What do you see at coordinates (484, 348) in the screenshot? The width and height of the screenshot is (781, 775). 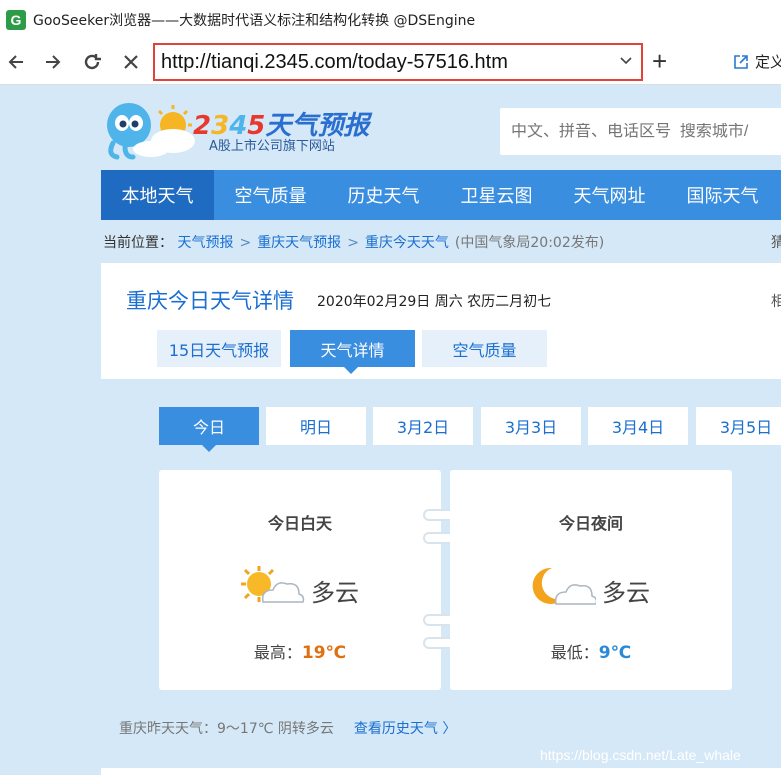 I see `tab-air-quality: 空气质量` at bounding box center [484, 348].